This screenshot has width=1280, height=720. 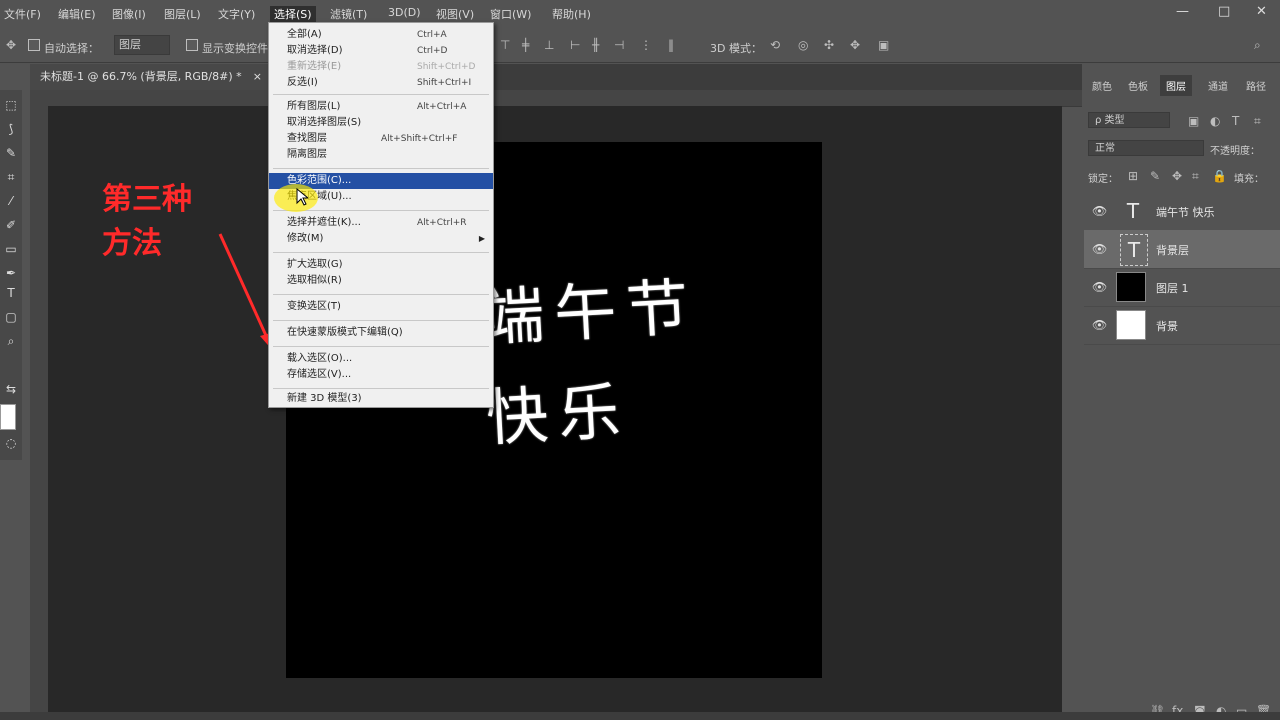 What do you see at coordinates (11, 273) in the screenshot?
I see `pen-tool-icon: ✒` at bounding box center [11, 273].